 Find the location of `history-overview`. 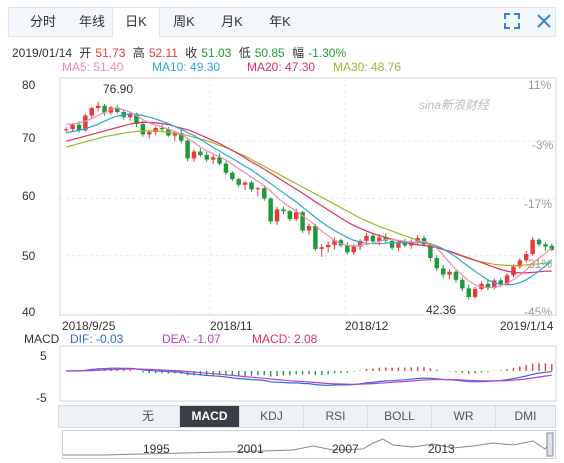

history-overview is located at coordinates (309, 444).